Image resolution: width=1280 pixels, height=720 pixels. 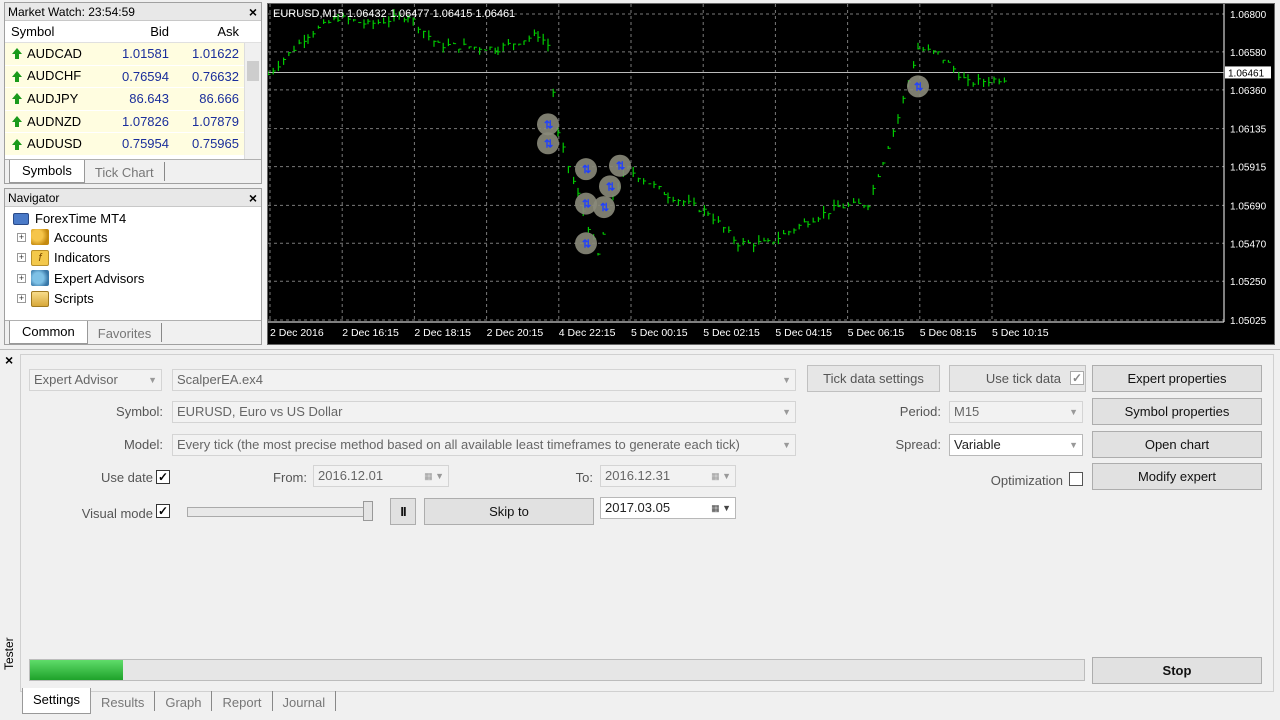 I want to click on price-tick-label: 1.06800, so click(x=1248, y=15).